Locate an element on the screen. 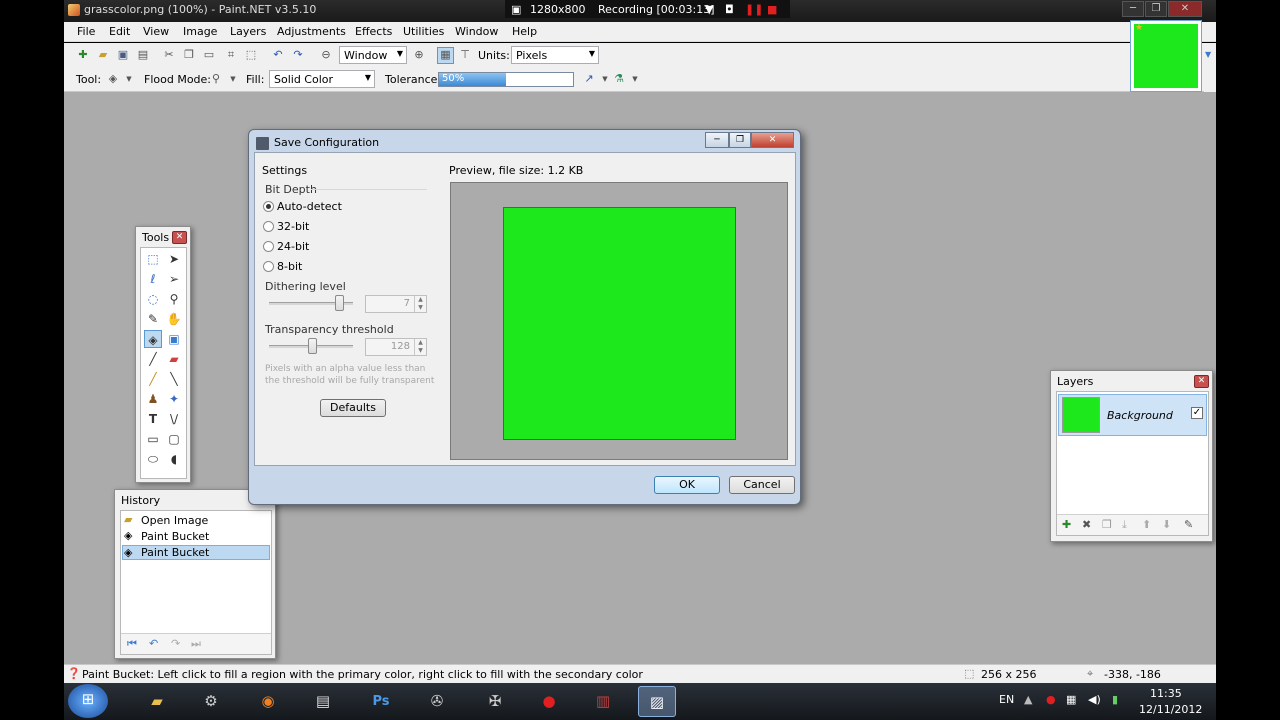 This screenshot has width=1280, height=720. layer-visible-checkbox: ✓ is located at coordinates (1197, 413).